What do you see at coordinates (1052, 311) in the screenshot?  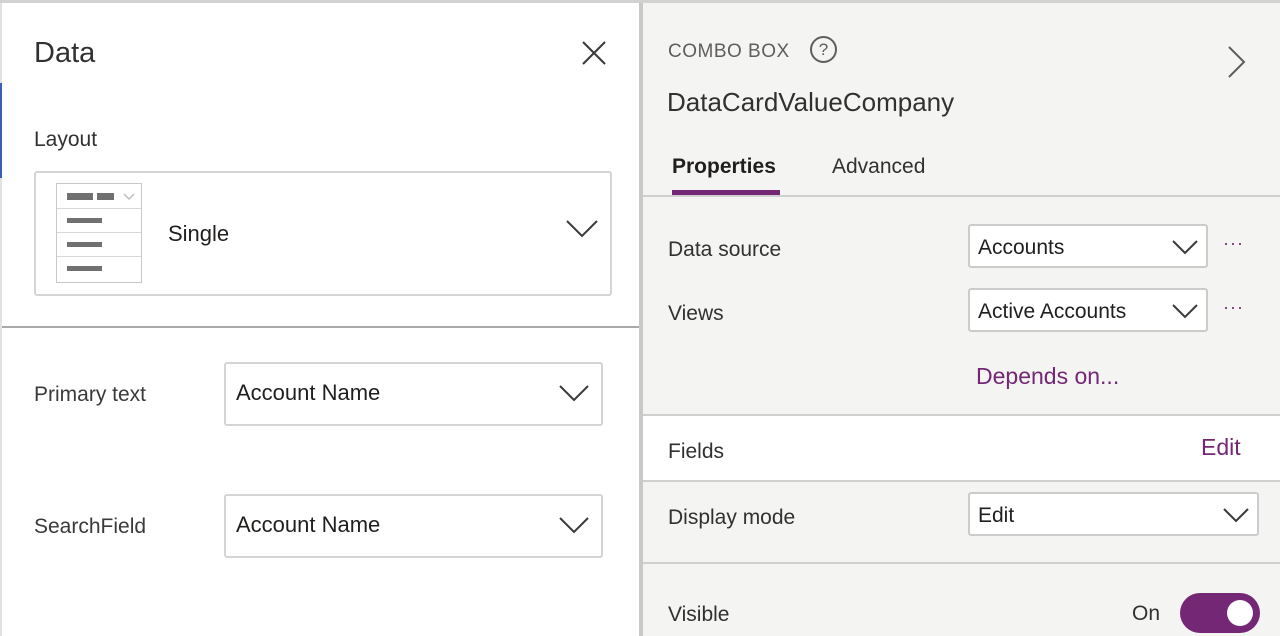 I see `views-value: Active Accounts` at bounding box center [1052, 311].